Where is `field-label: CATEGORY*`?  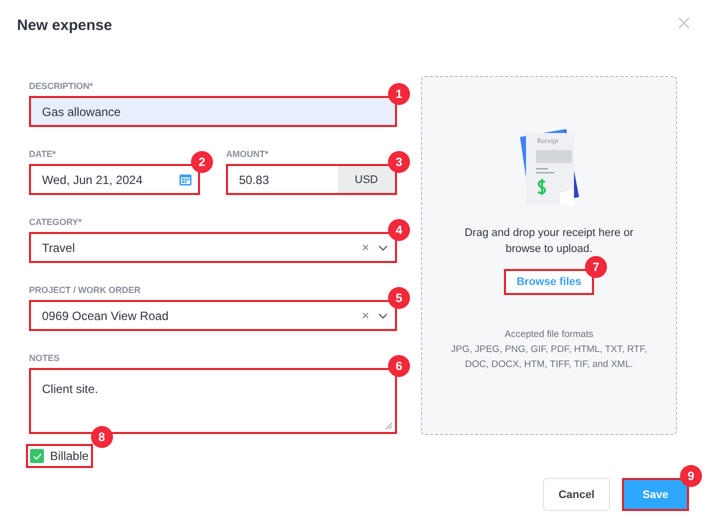
field-label: CATEGORY* is located at coordinates (56, 222).